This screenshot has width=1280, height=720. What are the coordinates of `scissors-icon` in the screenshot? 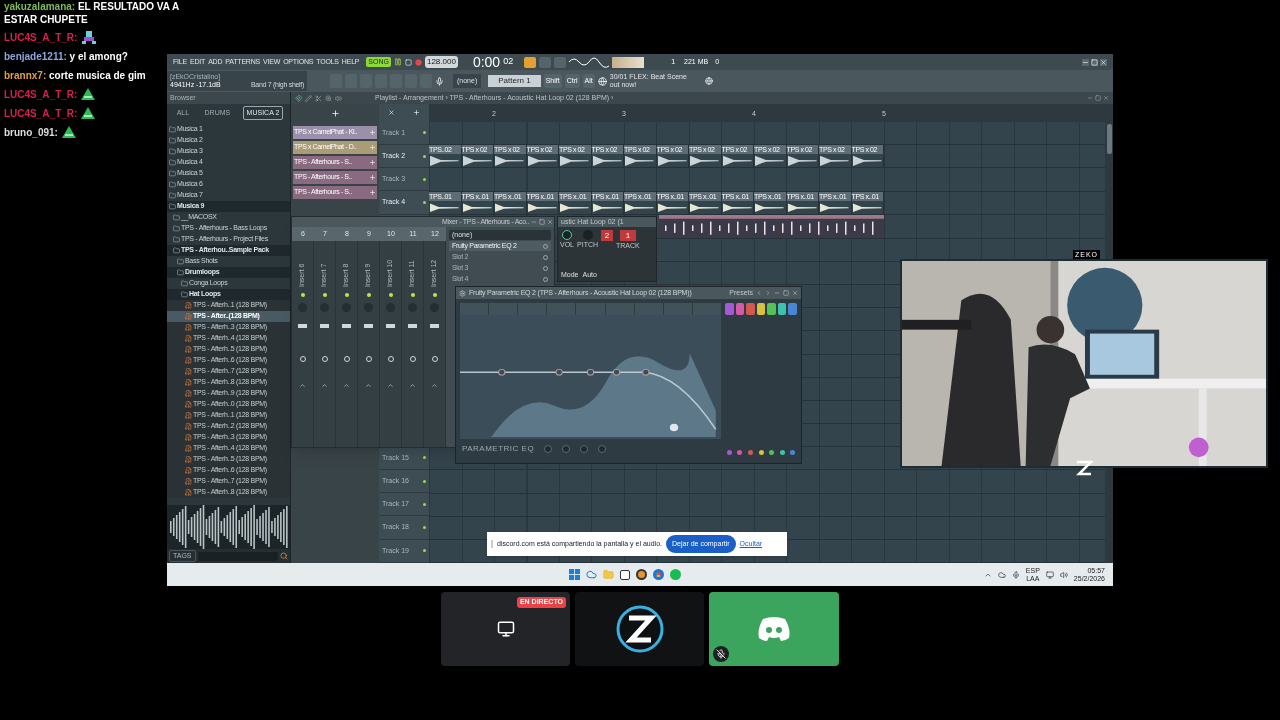 It's located at (318, 98).